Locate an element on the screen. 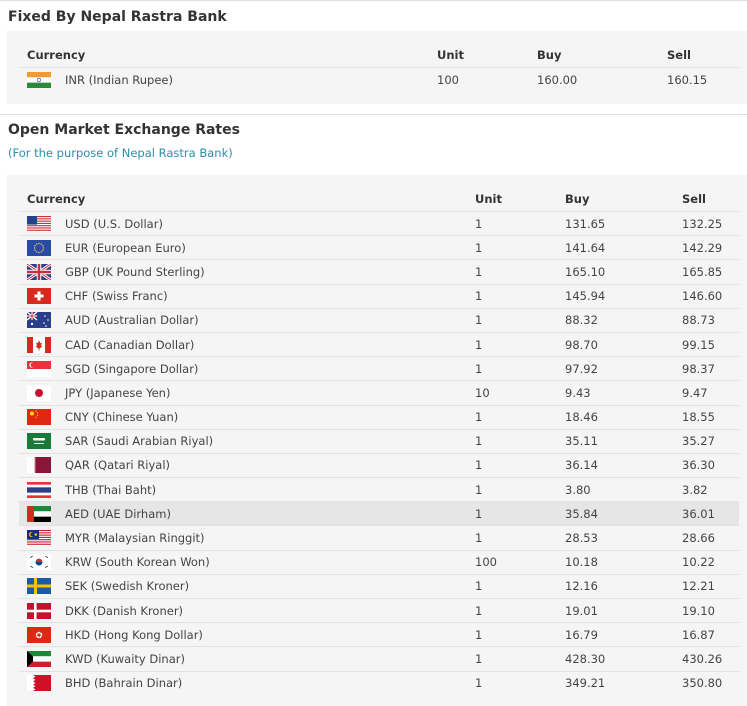  inr-flag-icon is located at coordinates (39, 79).